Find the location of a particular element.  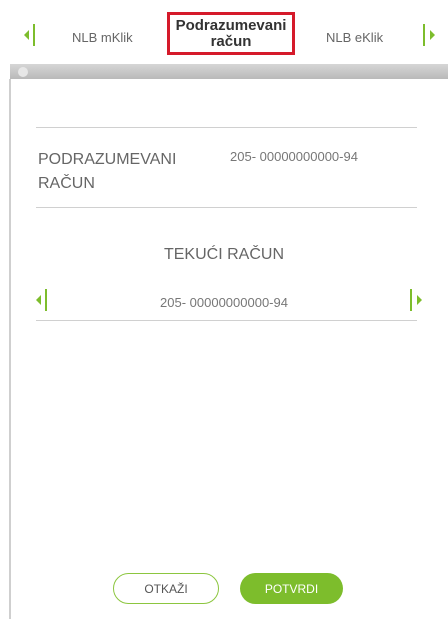

default-account-value: 205- 00000000000-94 is located at coordinates (294, 156).